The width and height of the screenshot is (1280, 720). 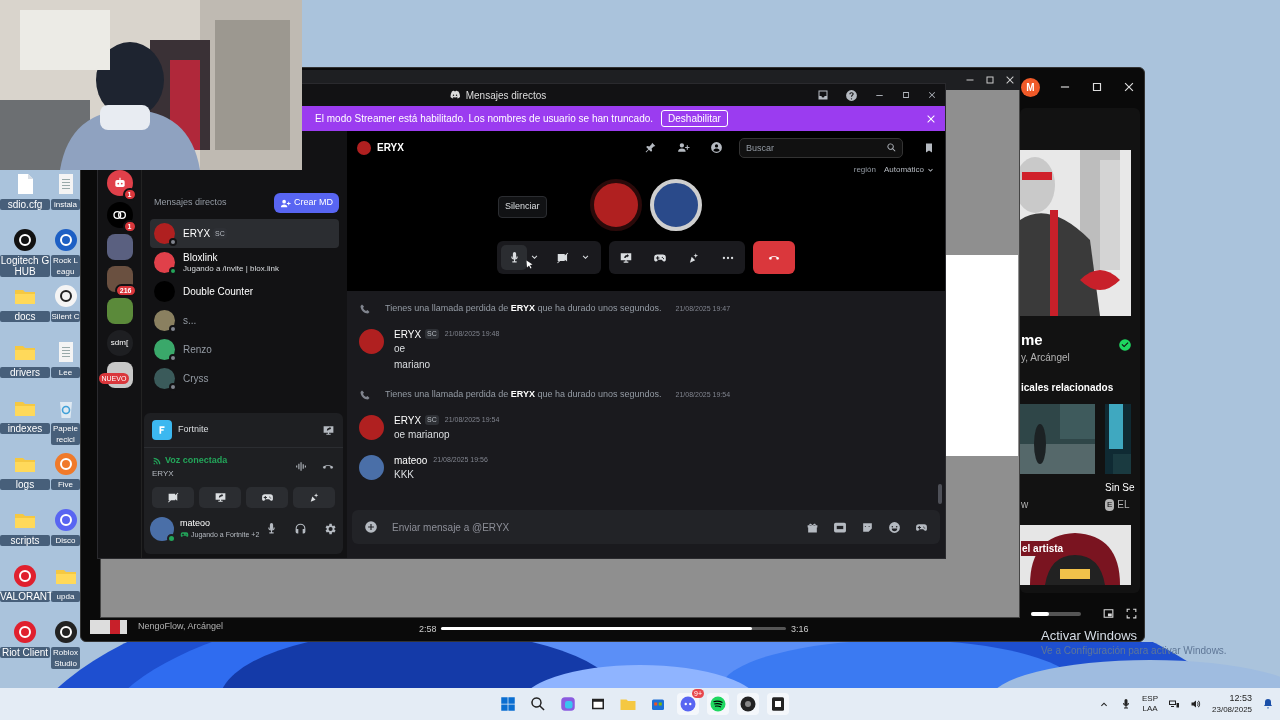 I want to click on phone-icon, so click(x=365, y=309).